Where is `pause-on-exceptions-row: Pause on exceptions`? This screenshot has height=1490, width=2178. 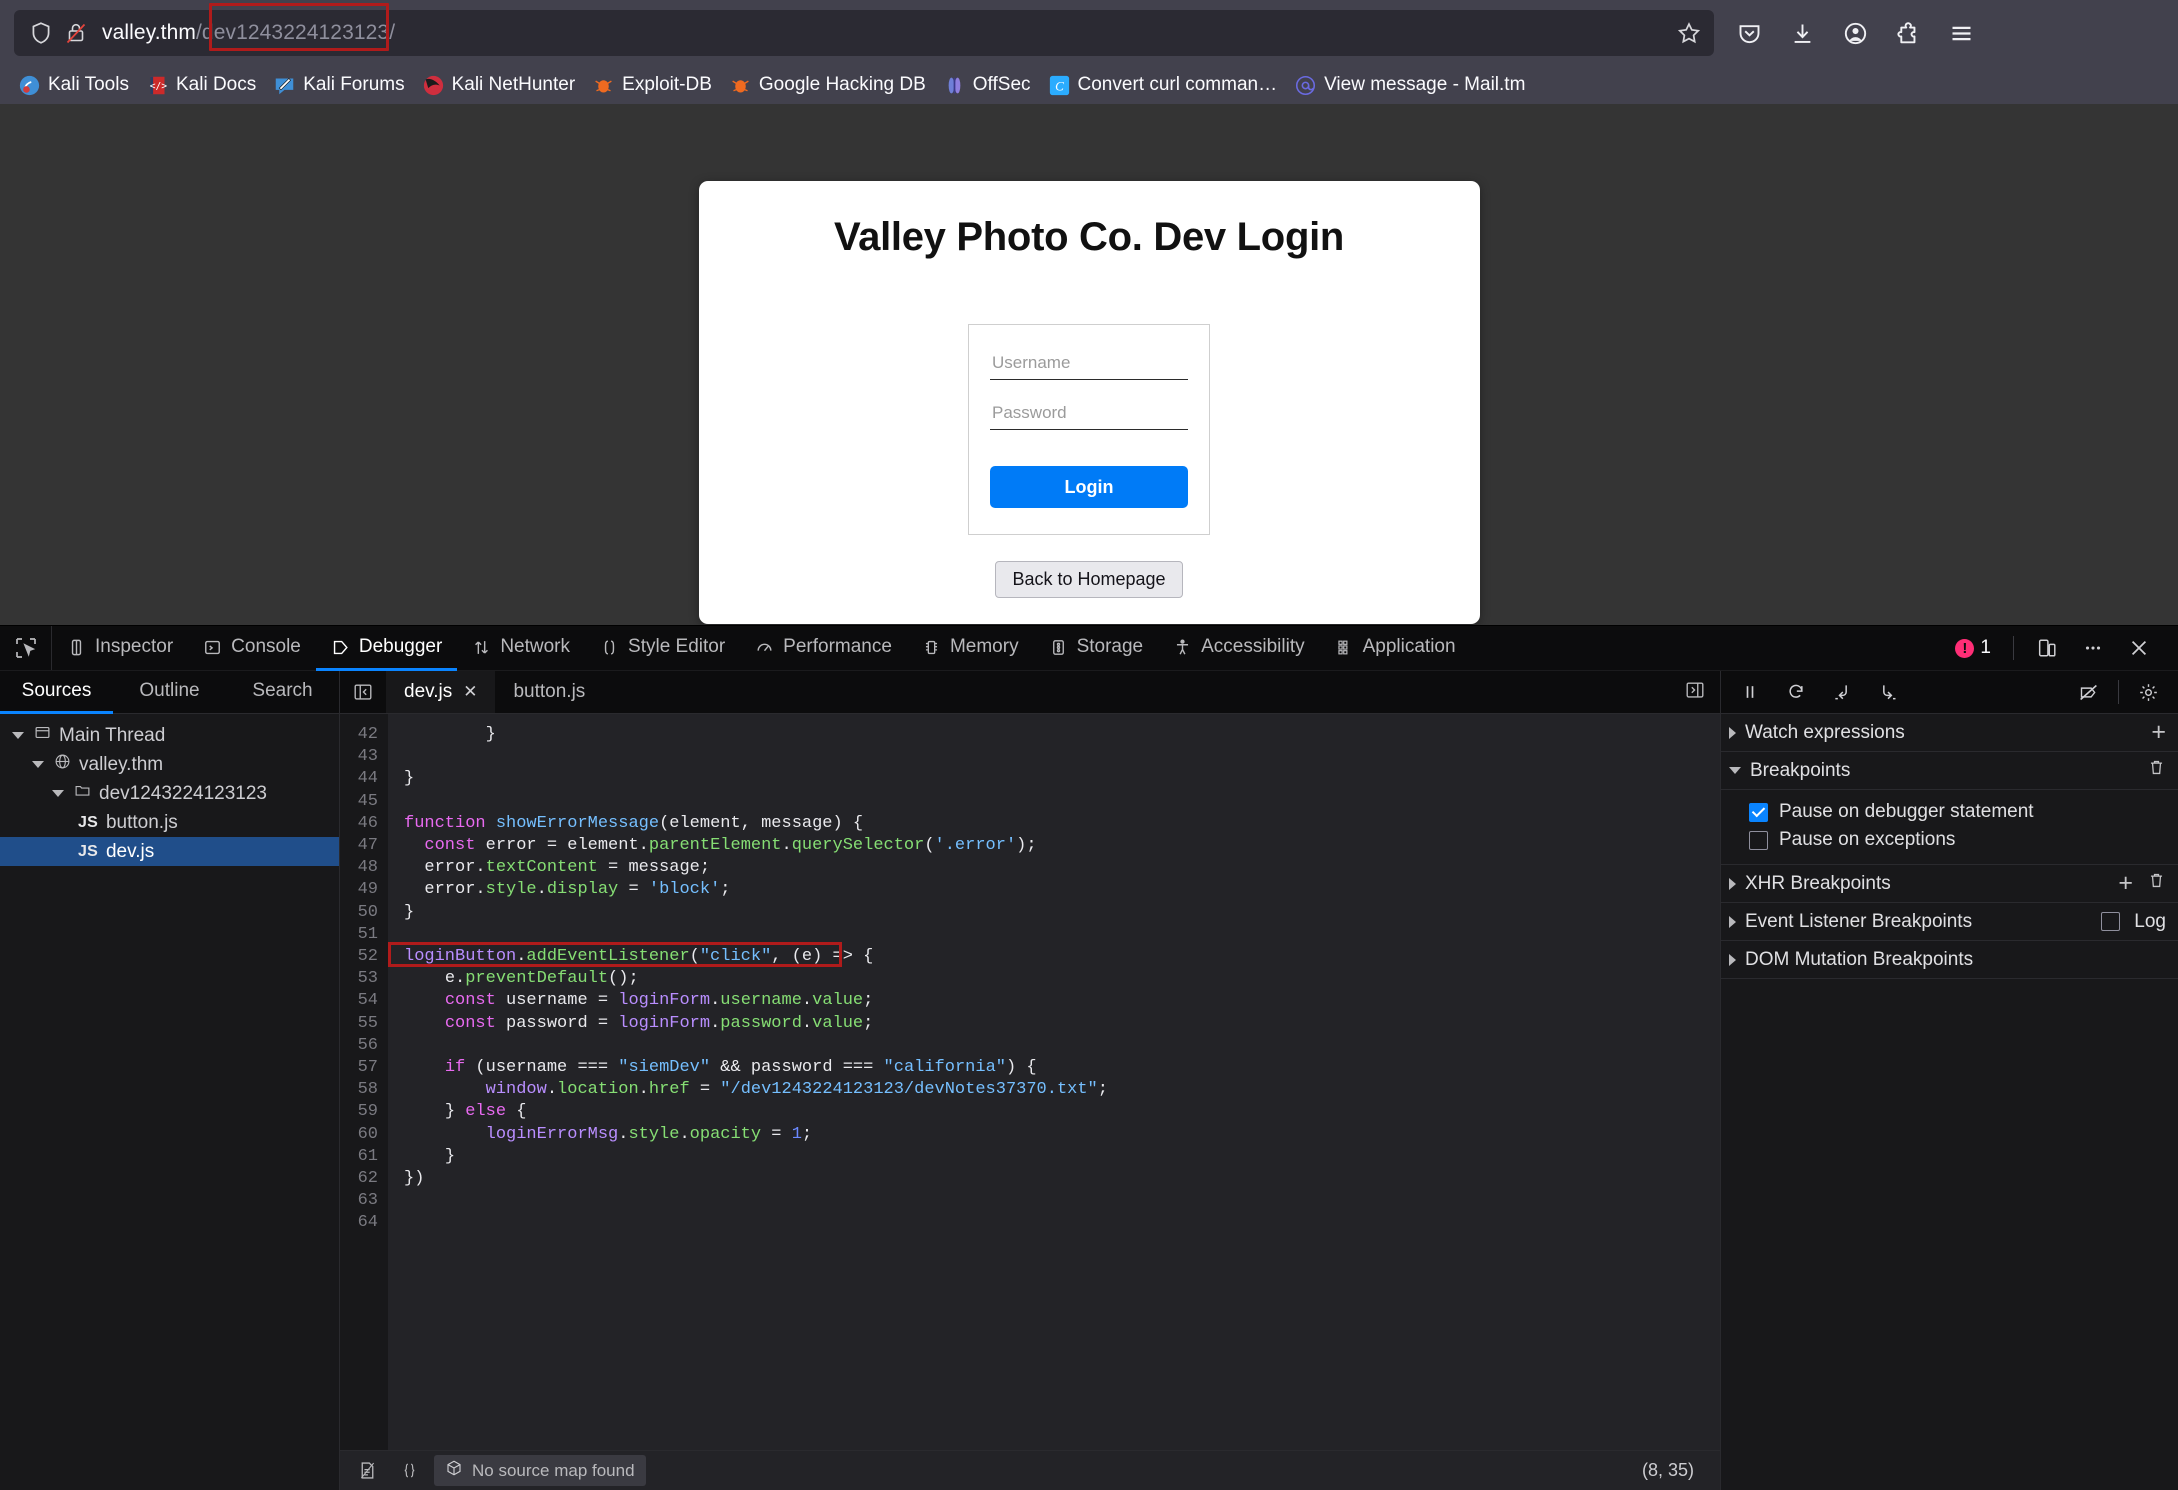 pause-on-exceptions-row: Pause on exceptions is located at coordinates (1949, 840).